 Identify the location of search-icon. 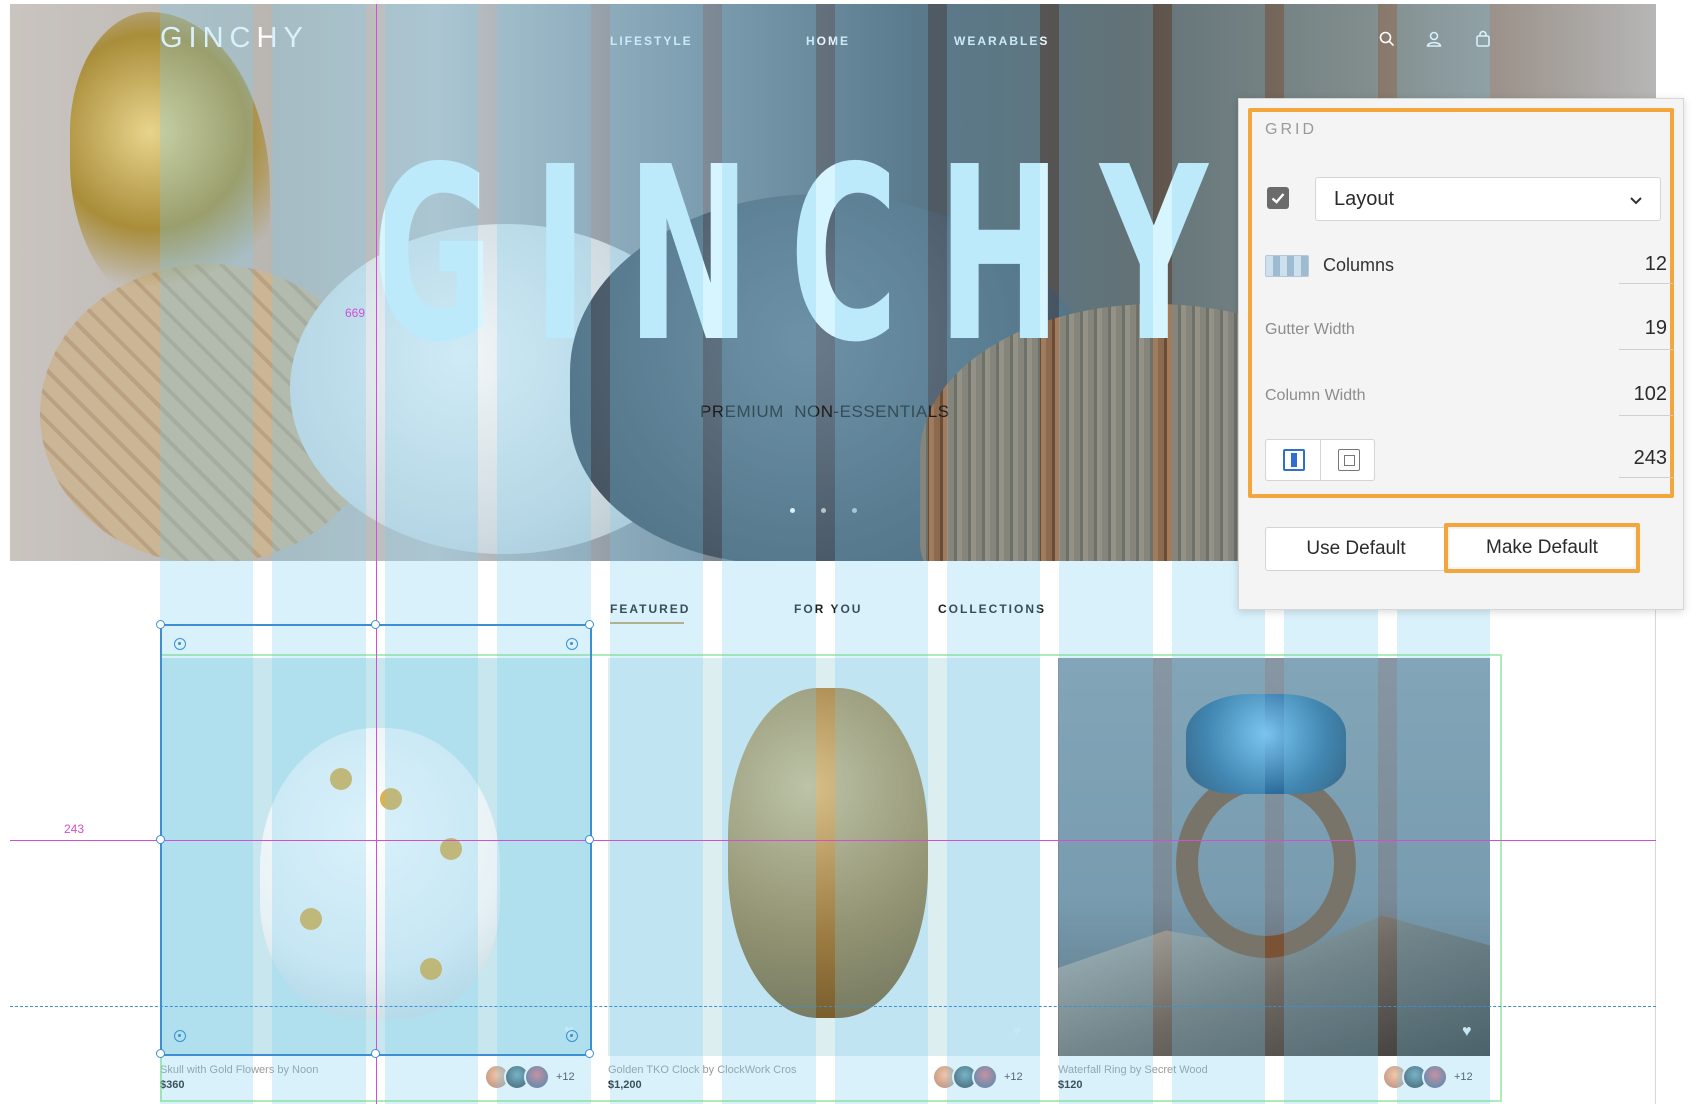
(1387, 39).